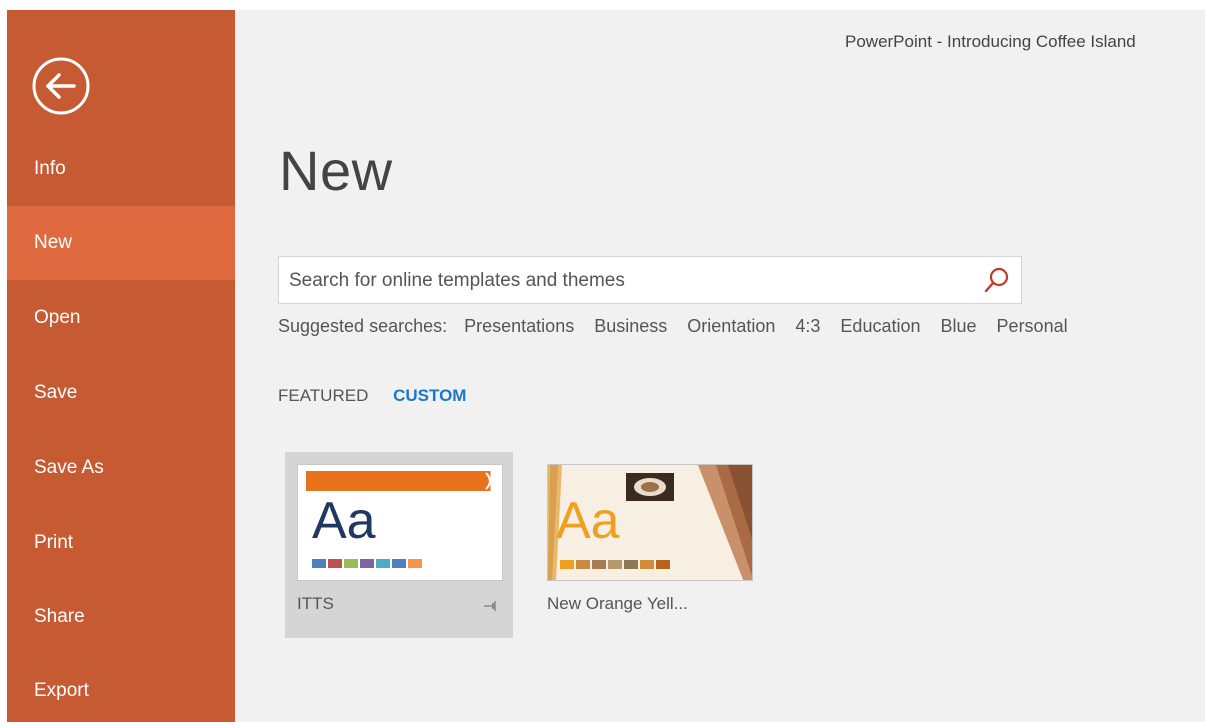 The image size is (1205, 722). I want to click on suggested-search-education: Education, so click(880, 326).